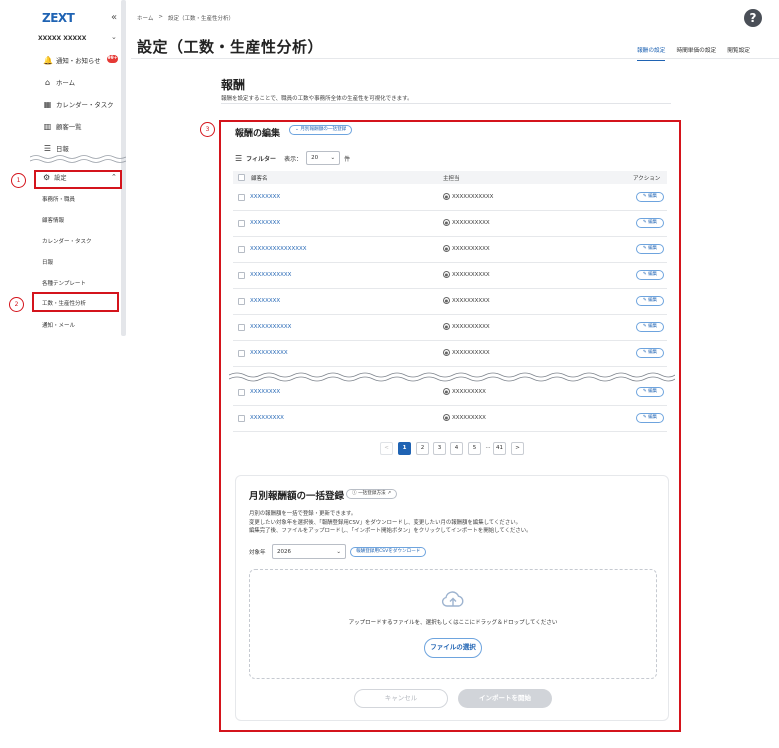 This screenshot has width=779, height=748. What do you see at coordinates (269, 353) in the screenshot?
I see `client-name-link: XXXXXXXXXX` at bounding box center [269, 353].